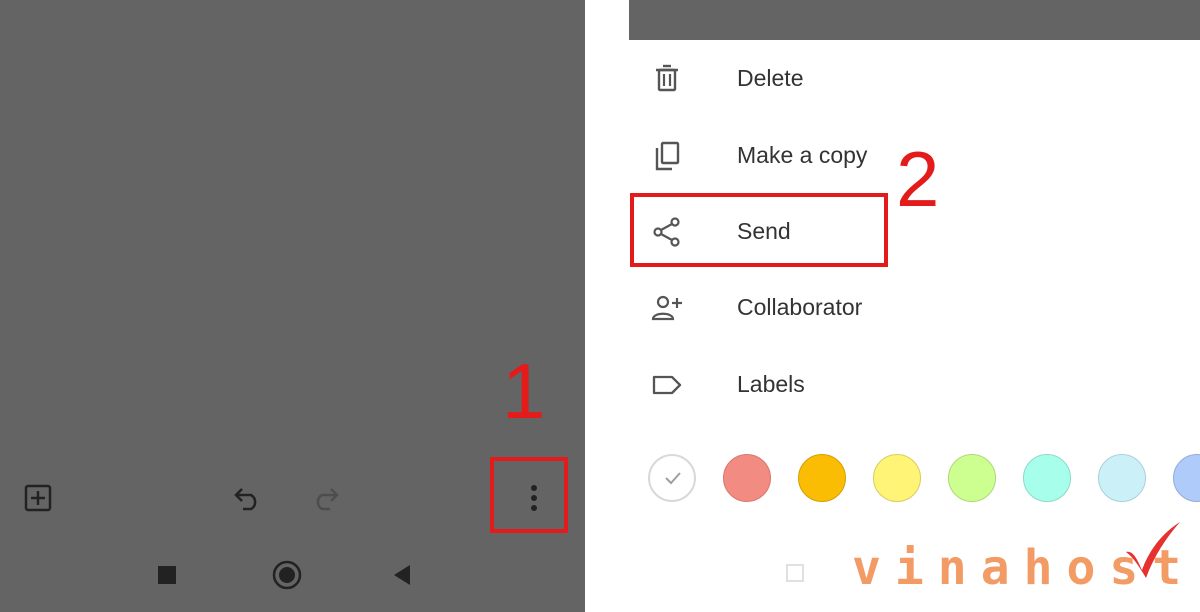 This screenshot has width=1200, height=612. Describe the element at coordinates (795, 573) in the screenshot. I see `checkbox-icon` at that location.